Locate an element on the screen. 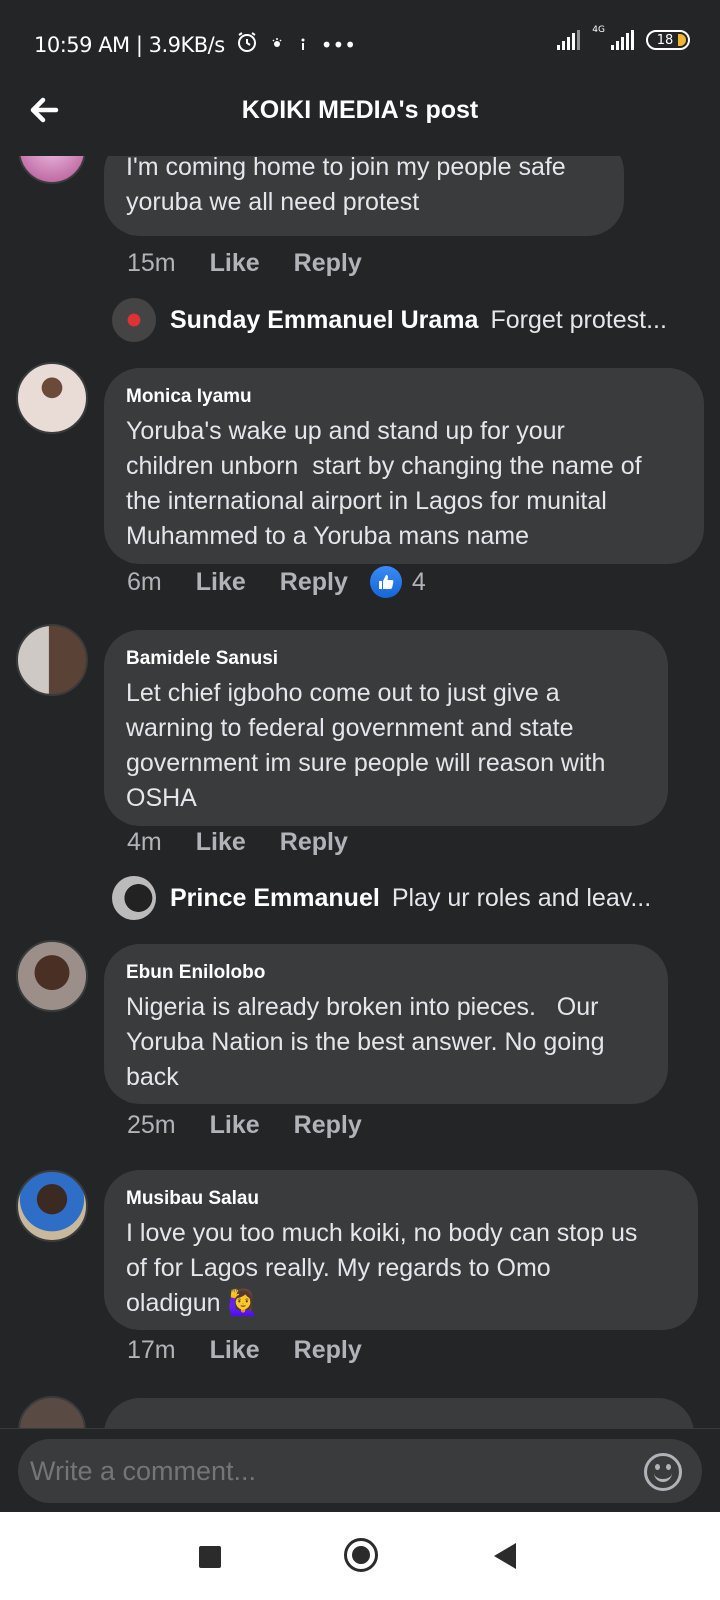 This screenshot has height=1600, width=720. comment-author: Bamidele Sanusi is located at coordinates (386, 659).